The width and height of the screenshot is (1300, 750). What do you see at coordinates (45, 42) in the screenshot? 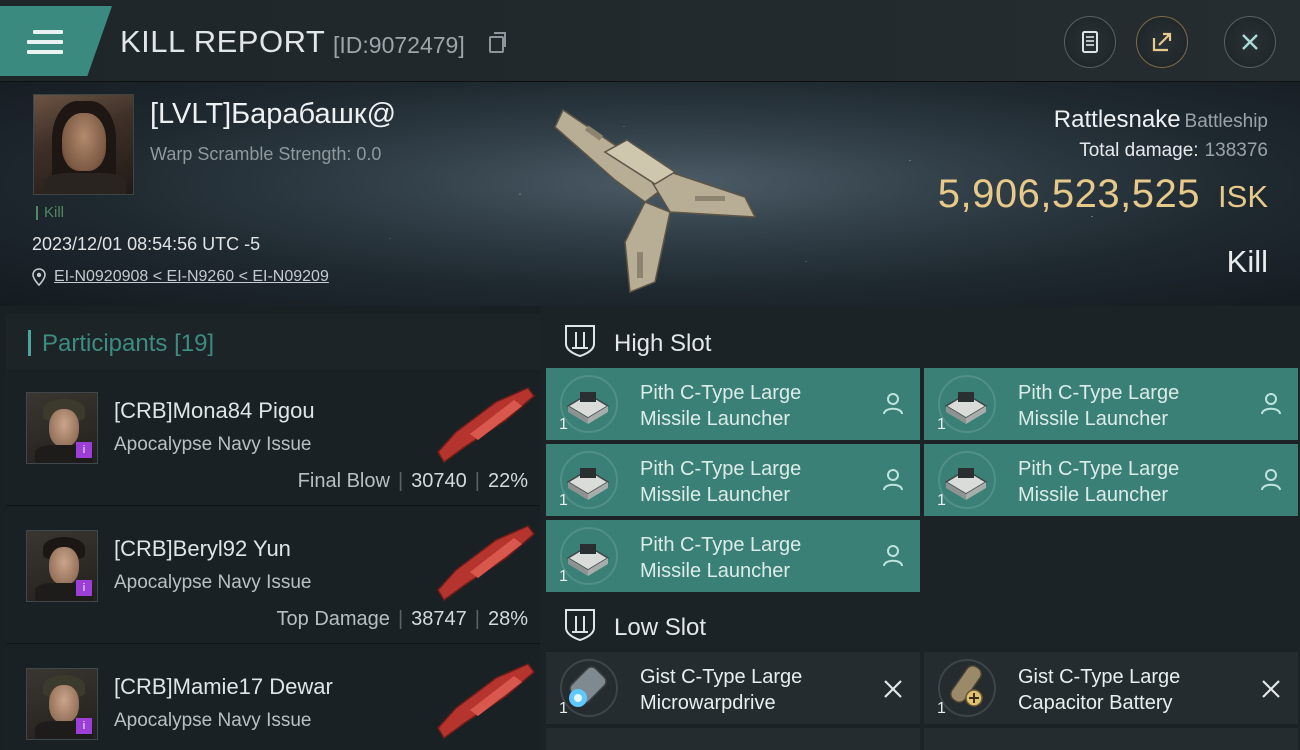
I see `hamburger-icon` at bounding box center [45, 42].